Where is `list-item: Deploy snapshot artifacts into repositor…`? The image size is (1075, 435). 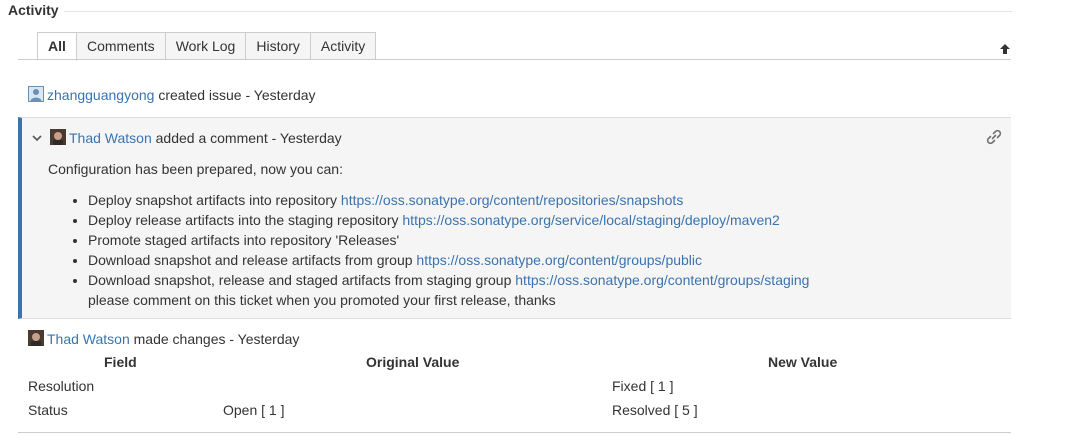
list-item: Deploy snapshot artifacts into repositor… is located at coordinates (448, 200).